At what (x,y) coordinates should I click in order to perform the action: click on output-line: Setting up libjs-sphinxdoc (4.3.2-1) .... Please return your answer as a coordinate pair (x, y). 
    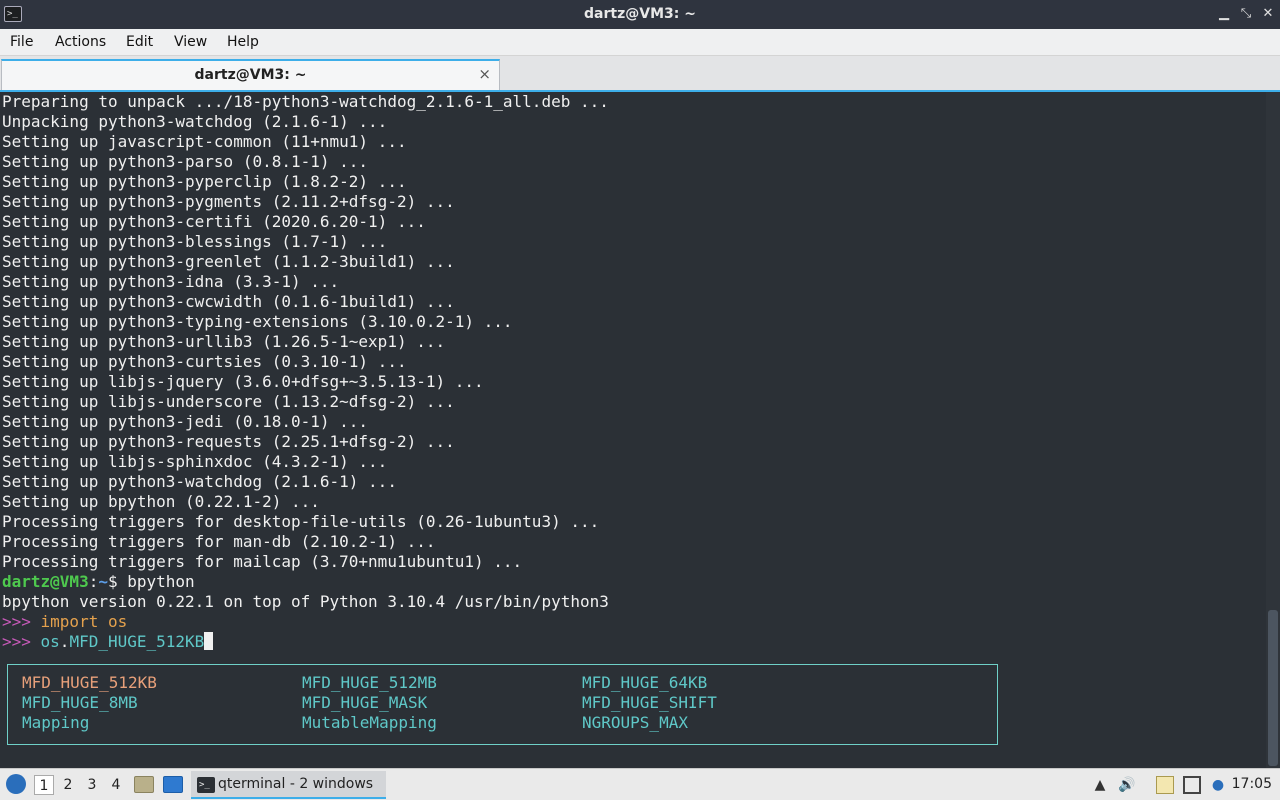
    Looking at the image, I should click on (195, 461).